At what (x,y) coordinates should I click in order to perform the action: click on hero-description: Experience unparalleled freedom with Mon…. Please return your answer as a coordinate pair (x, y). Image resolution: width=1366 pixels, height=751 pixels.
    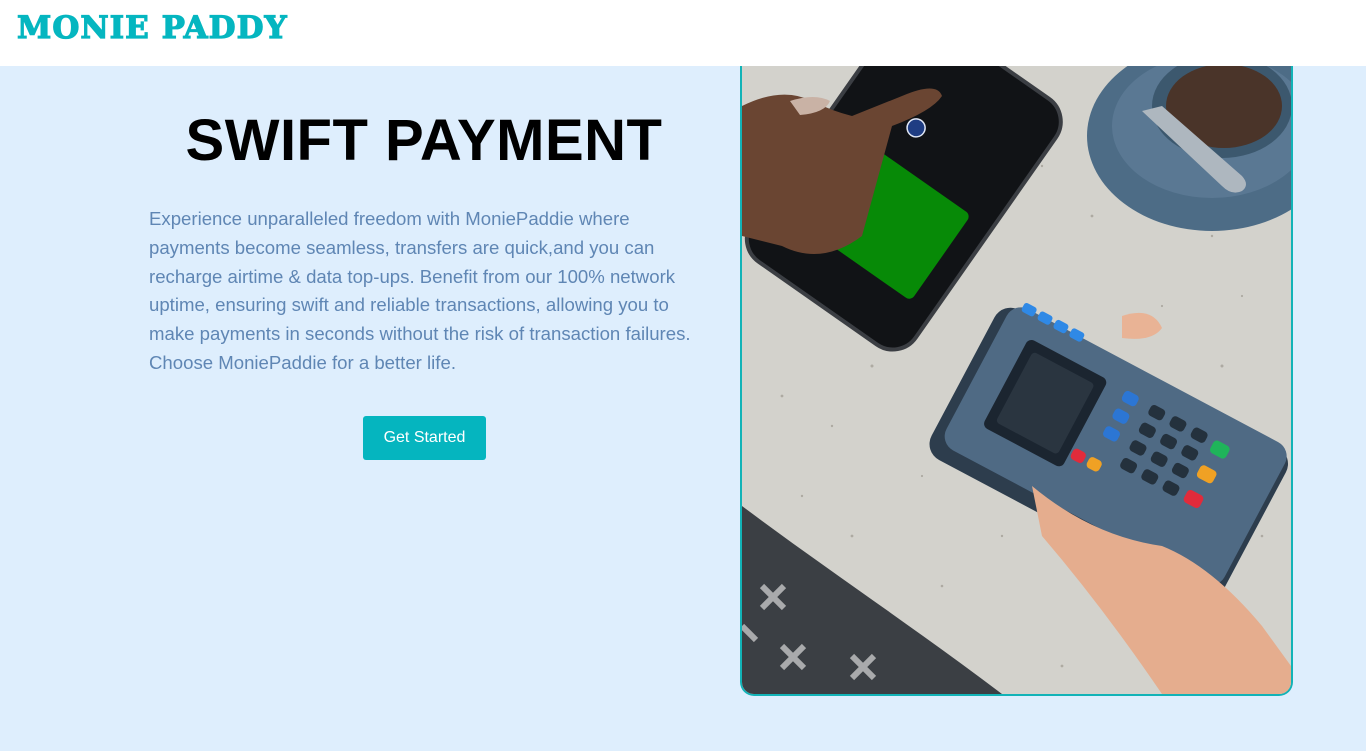
    Looking at the image, I should click on (420, 290).